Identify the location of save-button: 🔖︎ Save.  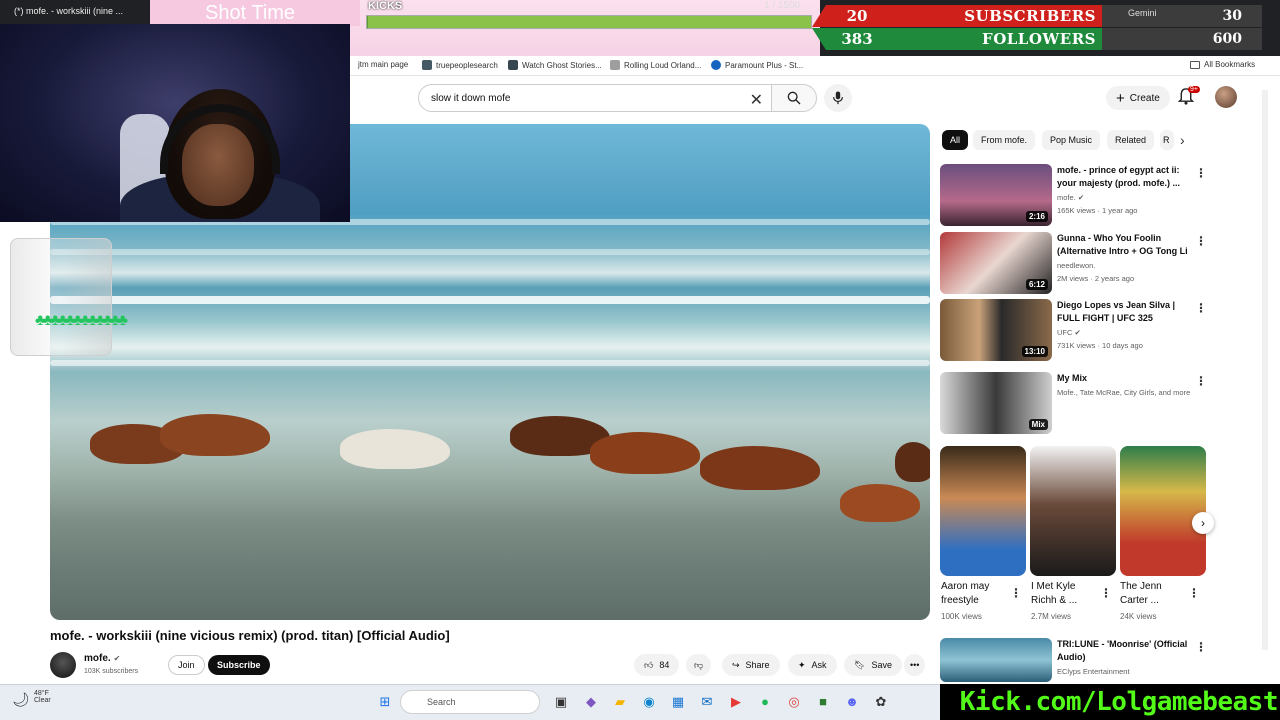
(873, 665).